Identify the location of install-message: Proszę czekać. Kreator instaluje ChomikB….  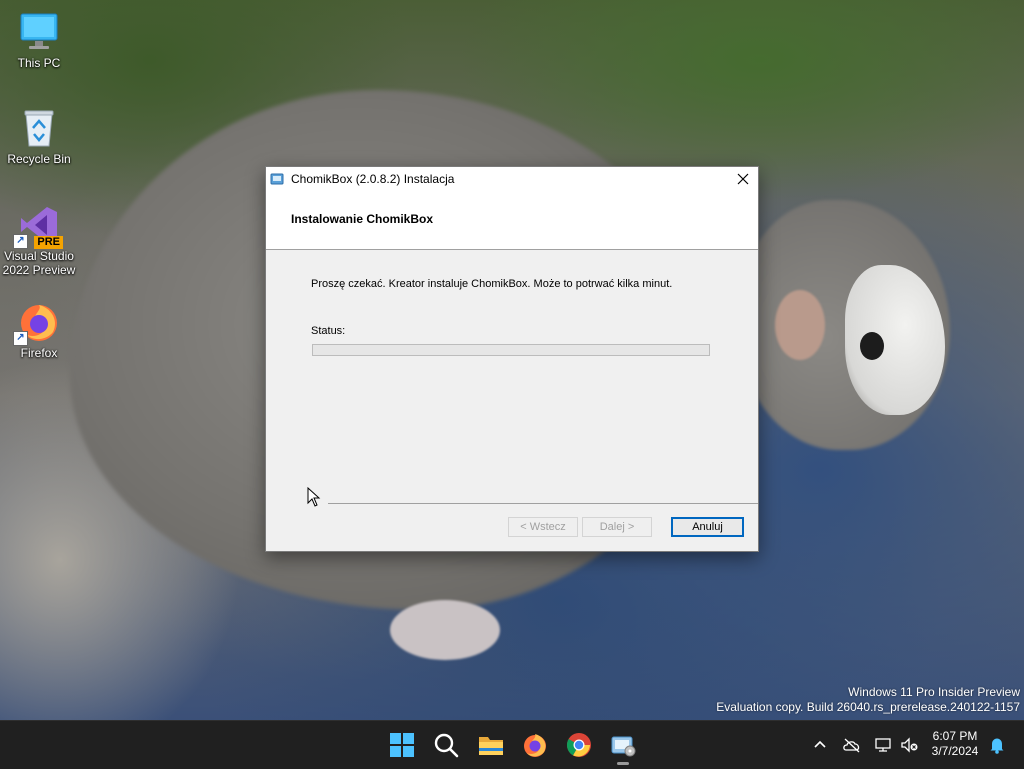
(492, 284).